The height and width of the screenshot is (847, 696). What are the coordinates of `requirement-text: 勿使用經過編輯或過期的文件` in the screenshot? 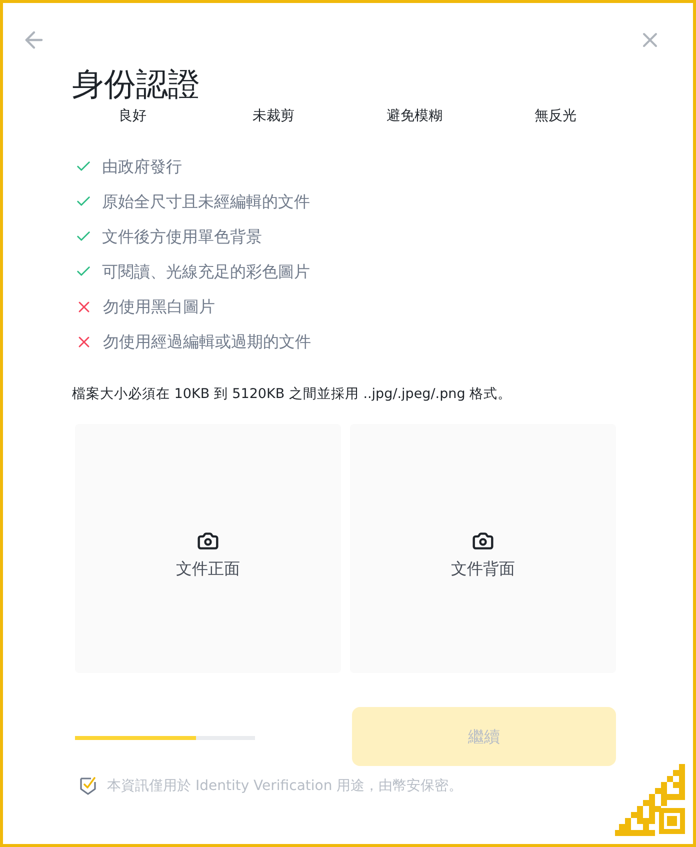 It's located at (207, 341).